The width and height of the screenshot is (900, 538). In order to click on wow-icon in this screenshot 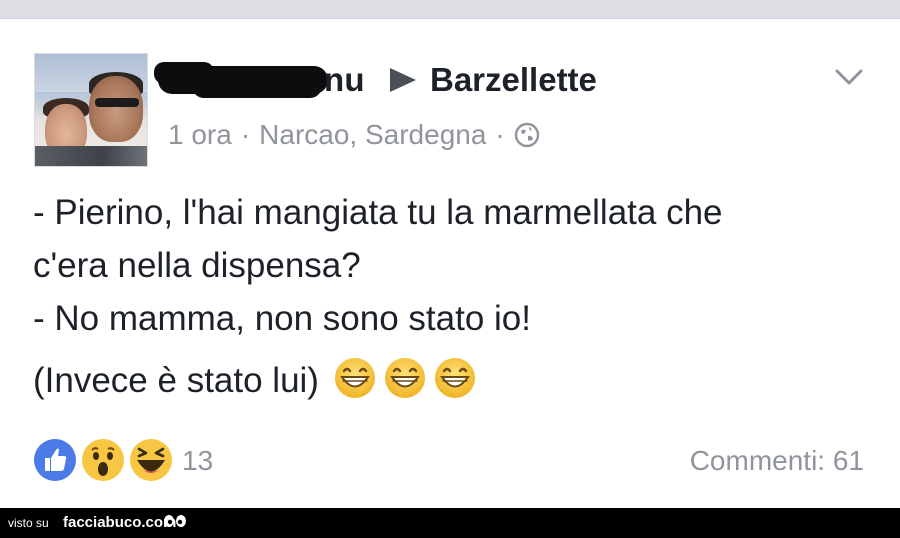, I will do `click(103, 460)`.